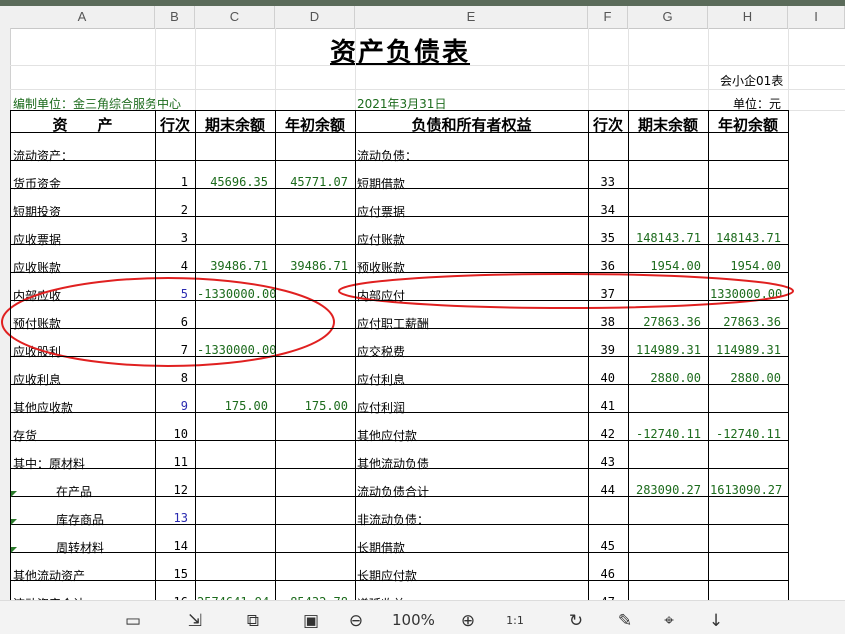 The image size is (845, 635). I want to click on asset-row-no: 11, so click(180, 462).